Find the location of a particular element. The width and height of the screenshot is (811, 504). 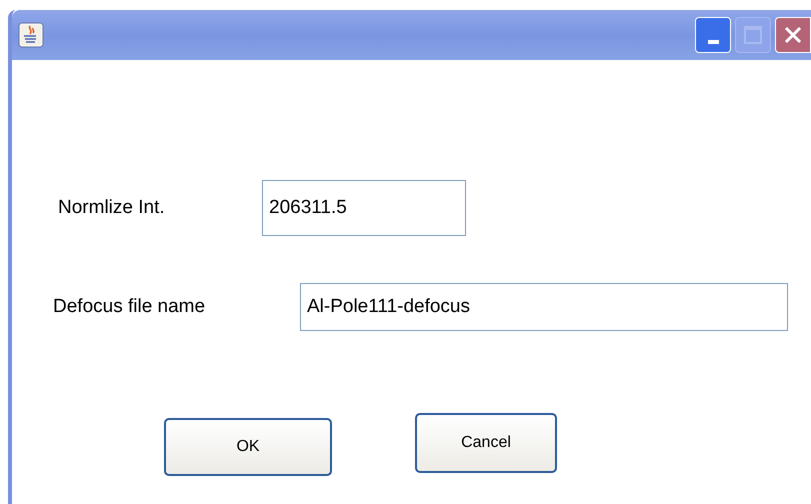

field-label: Defocus file name is located at coordinates (129, 306).